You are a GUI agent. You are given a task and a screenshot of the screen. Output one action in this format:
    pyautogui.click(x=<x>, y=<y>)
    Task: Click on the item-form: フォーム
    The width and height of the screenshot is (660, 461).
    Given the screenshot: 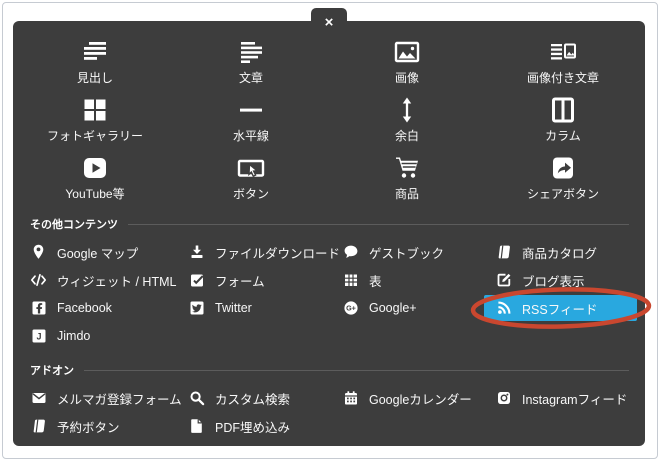 What is the action you would take?
    pyautogui.click(x=255, y=280)
    